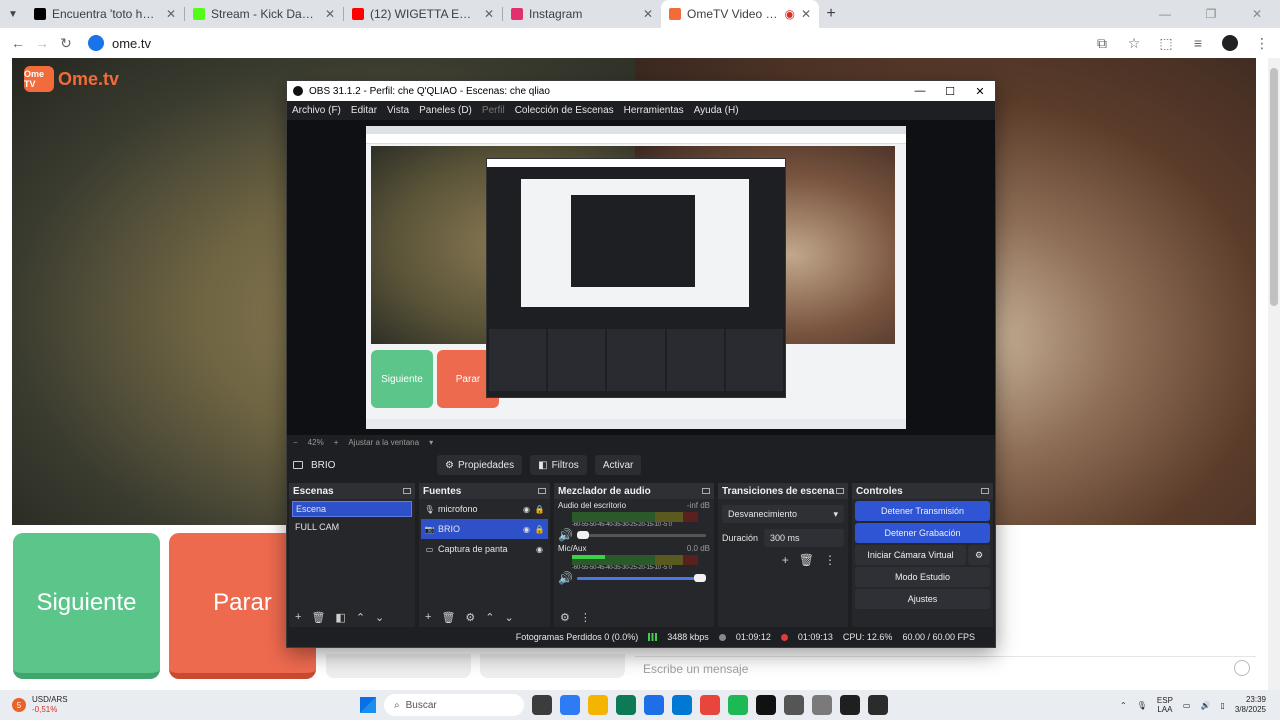  What do you see at coordinates (445, 110) in the screenshot?
I see `menu-paneles: Paneles (D)` at bounding box center [445, 110].